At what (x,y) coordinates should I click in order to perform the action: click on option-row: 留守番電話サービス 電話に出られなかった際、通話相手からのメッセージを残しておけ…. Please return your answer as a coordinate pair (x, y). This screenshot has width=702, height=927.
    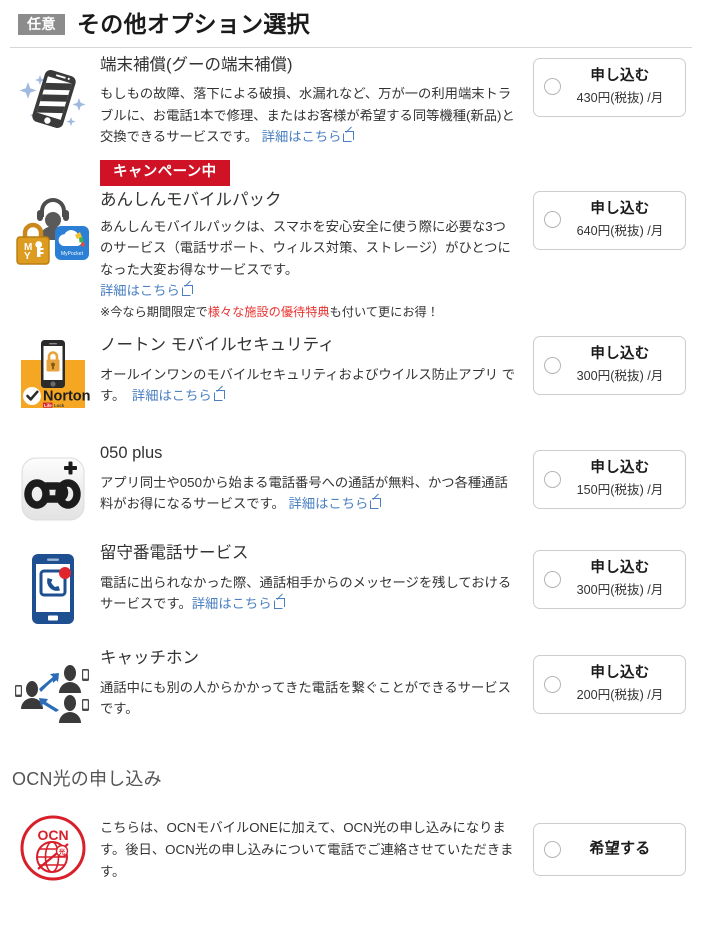
    Looking at the image, I should click on (351, 588).